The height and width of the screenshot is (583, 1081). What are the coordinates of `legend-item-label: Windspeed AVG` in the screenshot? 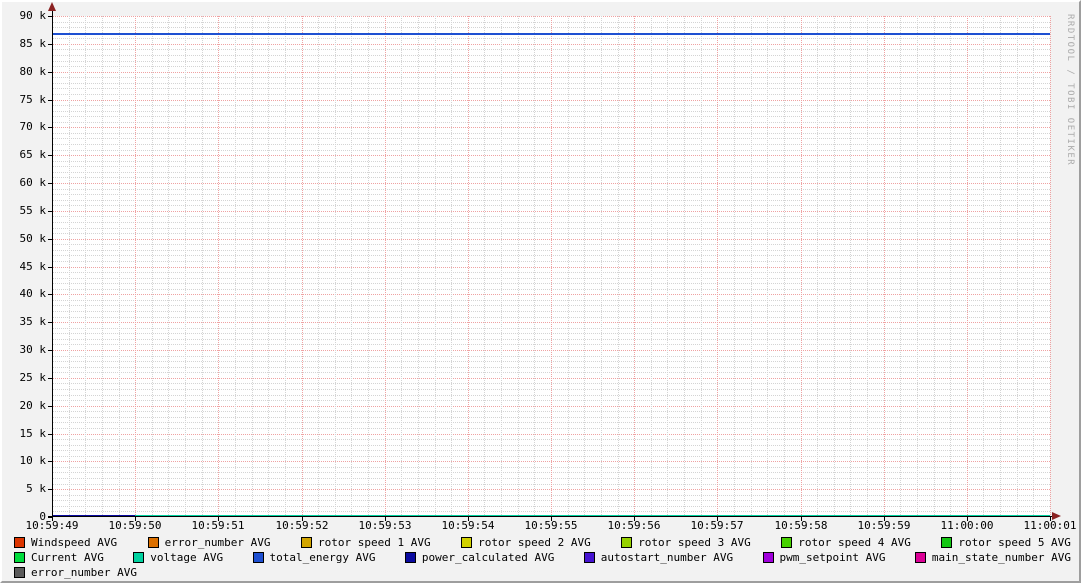 It's located at (74, 542).